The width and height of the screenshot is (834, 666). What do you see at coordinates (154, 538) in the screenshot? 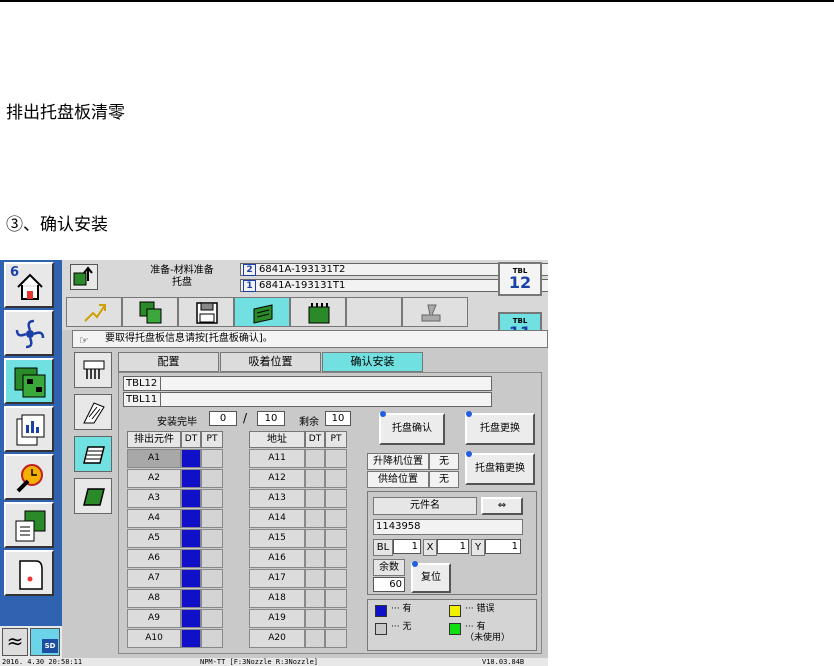
I see `eject-cell: A5` at bounding box center [154, 538].